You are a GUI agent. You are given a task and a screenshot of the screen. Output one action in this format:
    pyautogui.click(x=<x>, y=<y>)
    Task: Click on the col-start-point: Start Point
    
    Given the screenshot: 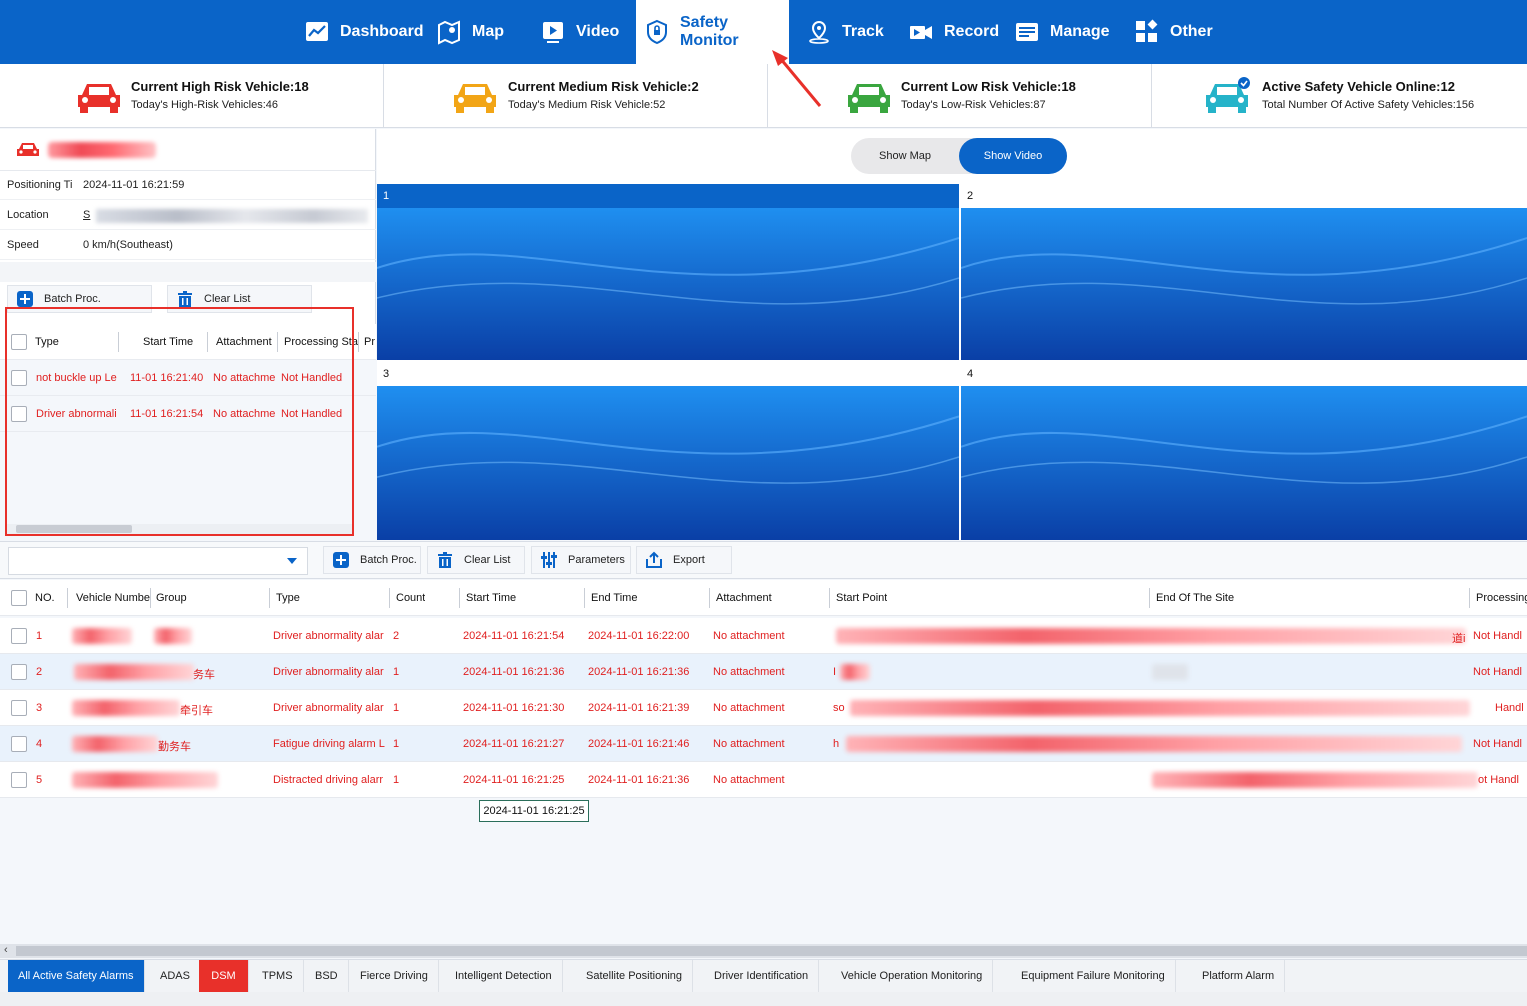 What is the action you would take?
    pyautogui.click(x=861, y=598)
    